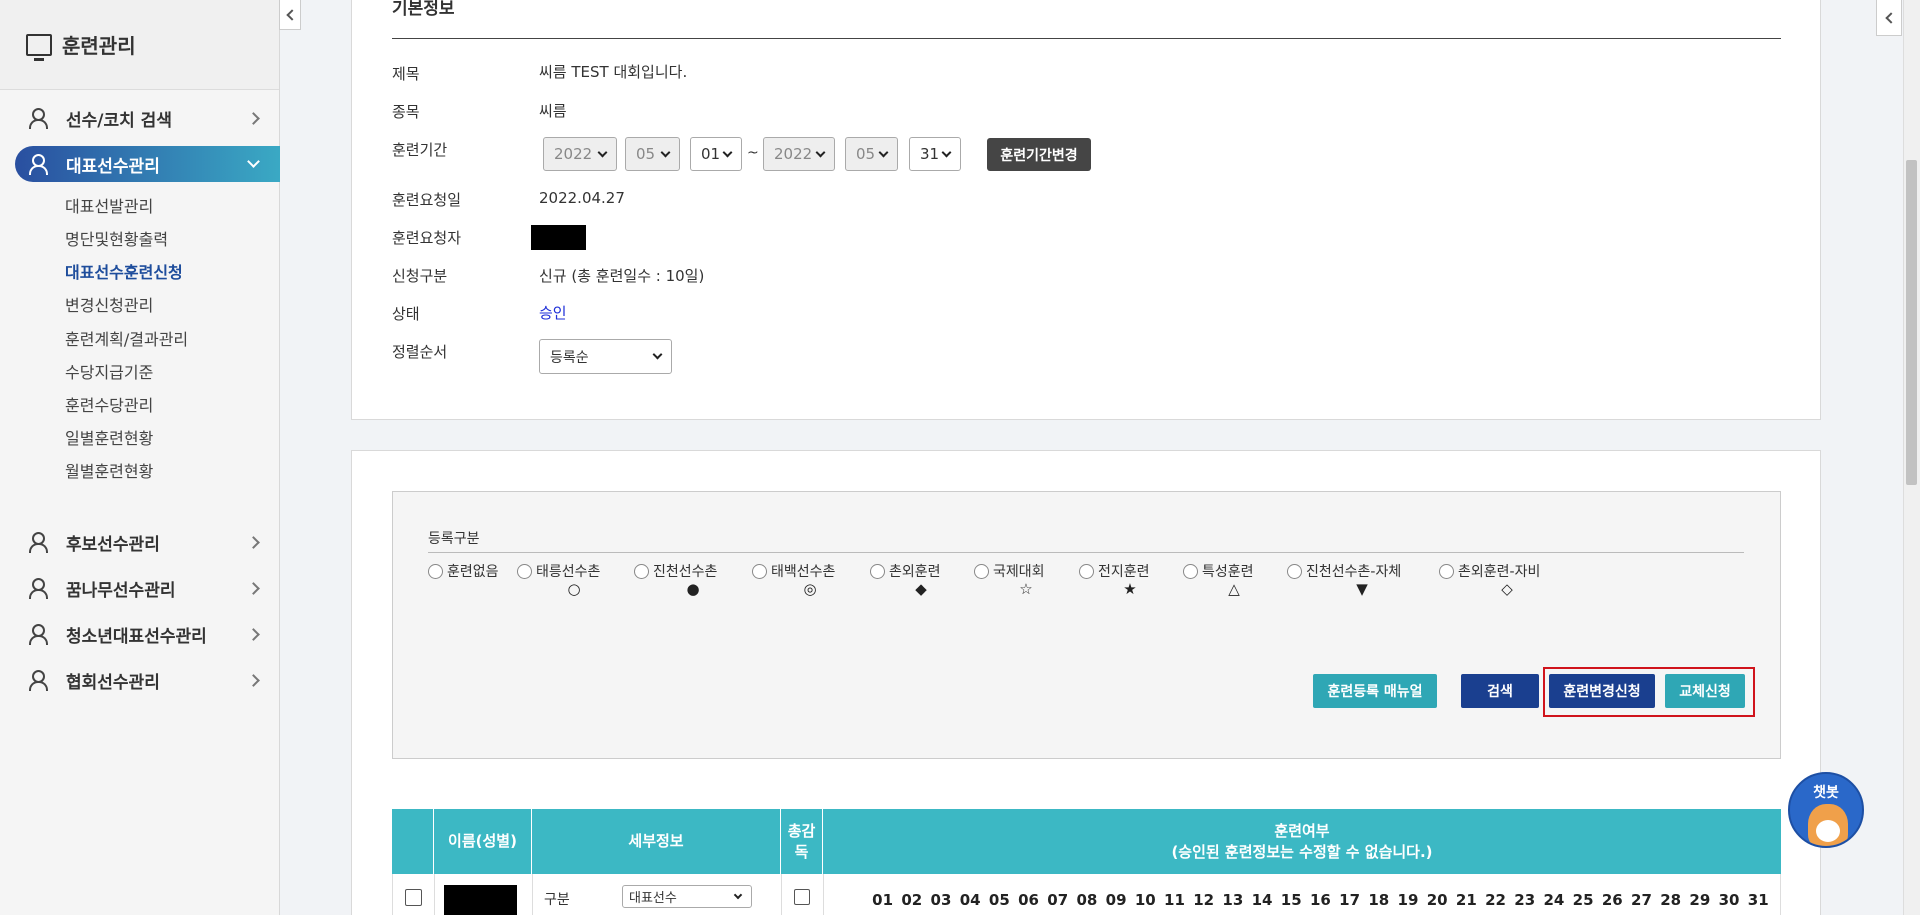 This screenshot has width=1920, height=915. What do you see at coordinates (109, 304) in the screenshot?
I see `sub-item-change-request: 변경신청관리` at bounding box center [109, 304].